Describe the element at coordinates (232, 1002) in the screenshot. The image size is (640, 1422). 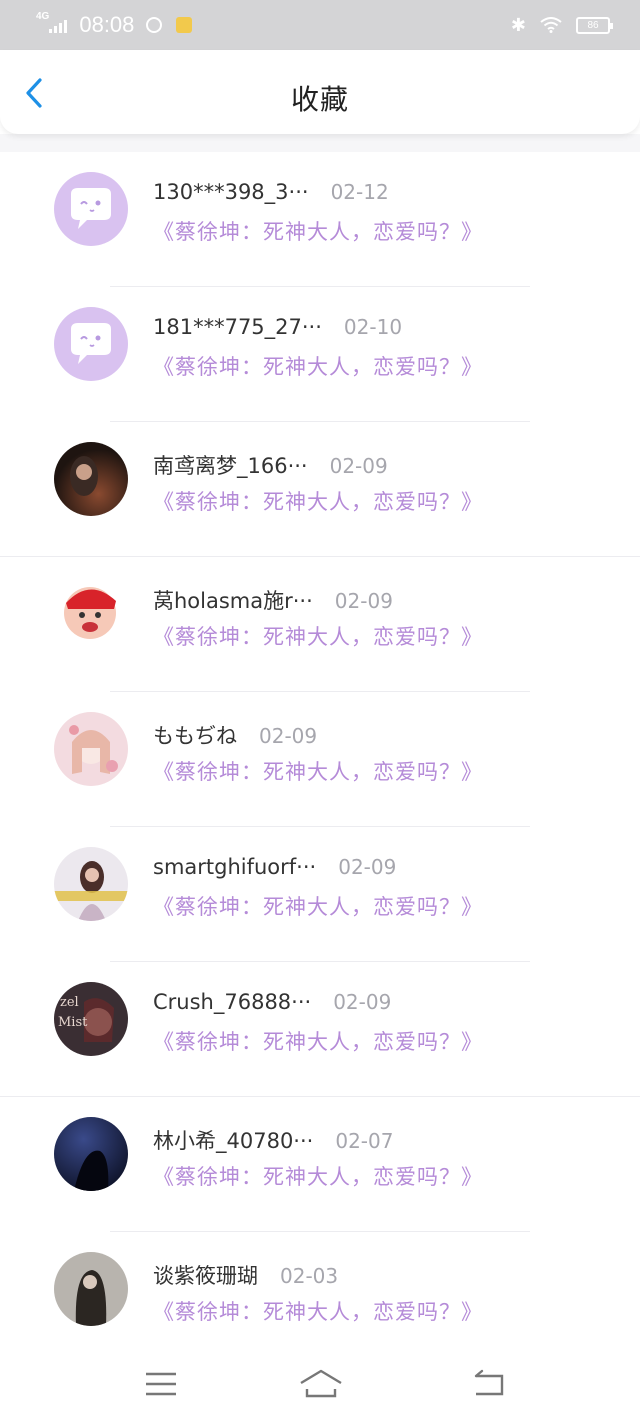
I see `user-name: Crush_76888···` at that location.